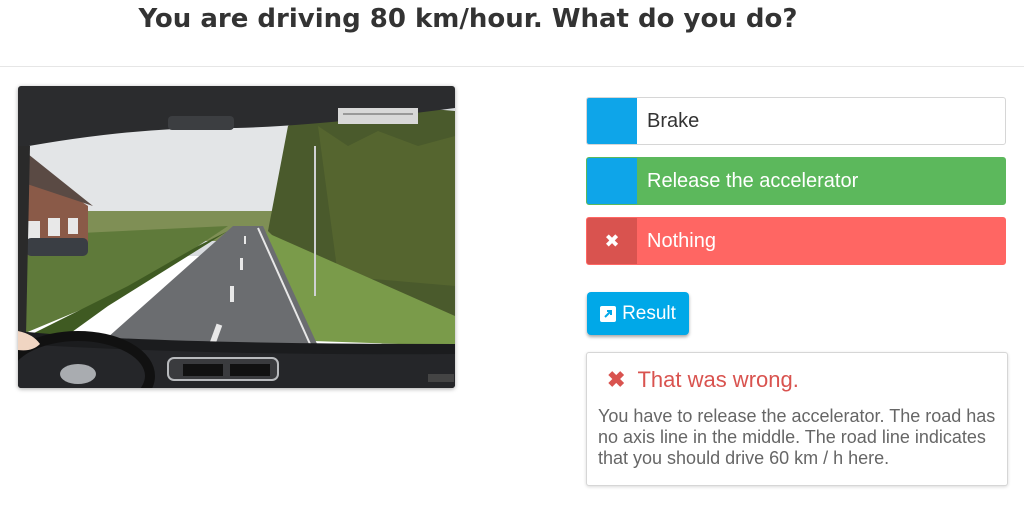 The height and width of the screenshot is (505, 1024). What do you see at coordinates (796, 241) in the screenshot?
I see `answer-option-nothing: ✖ Nothing` at bounding box center [796, 241].